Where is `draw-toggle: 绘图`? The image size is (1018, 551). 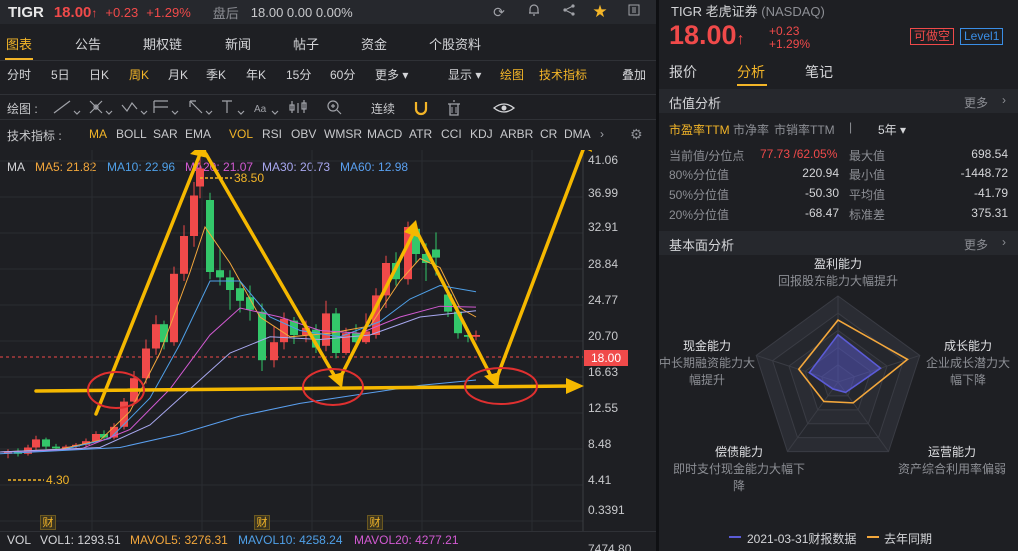 draw-toggle: 绘图 is located at coordinates (512, 74).